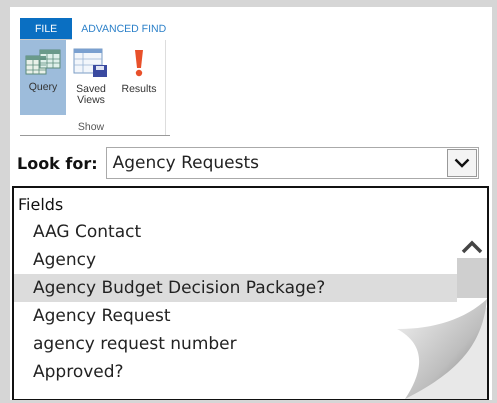  I want to click on scroll-thumb, so click(472, 278).